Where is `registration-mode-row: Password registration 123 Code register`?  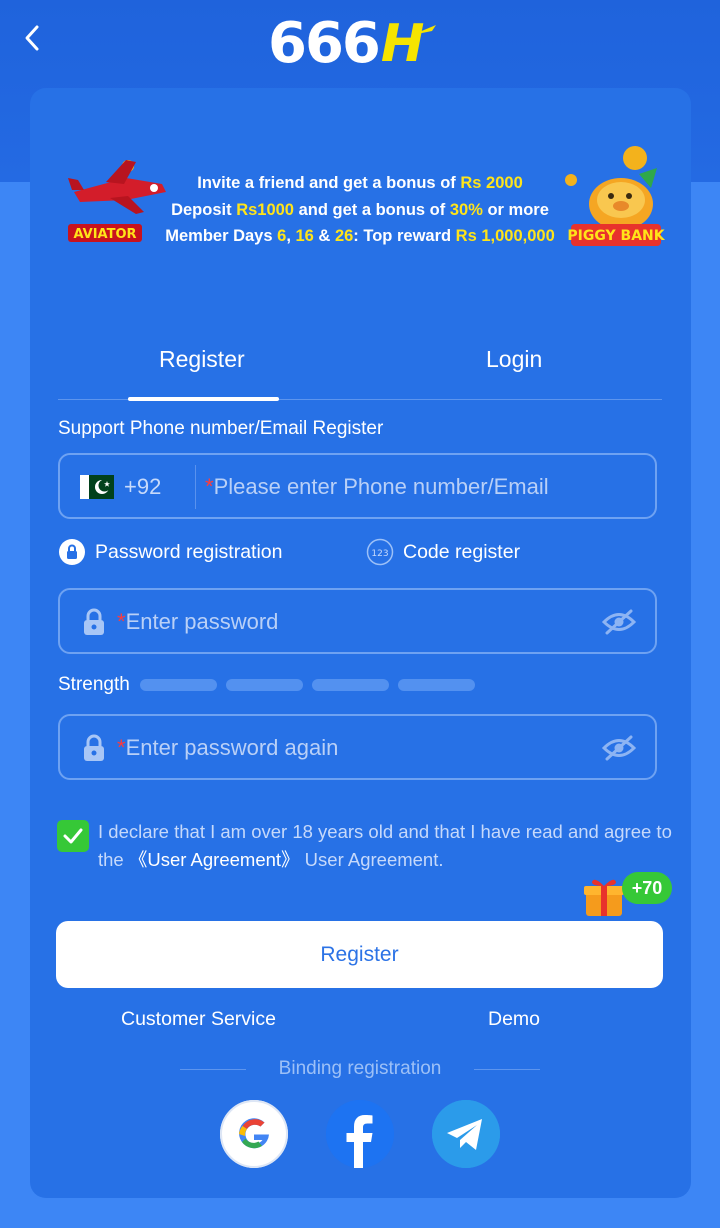
registration-mode-row: Password registration 123 Code register is located at coordinates (358, 554).